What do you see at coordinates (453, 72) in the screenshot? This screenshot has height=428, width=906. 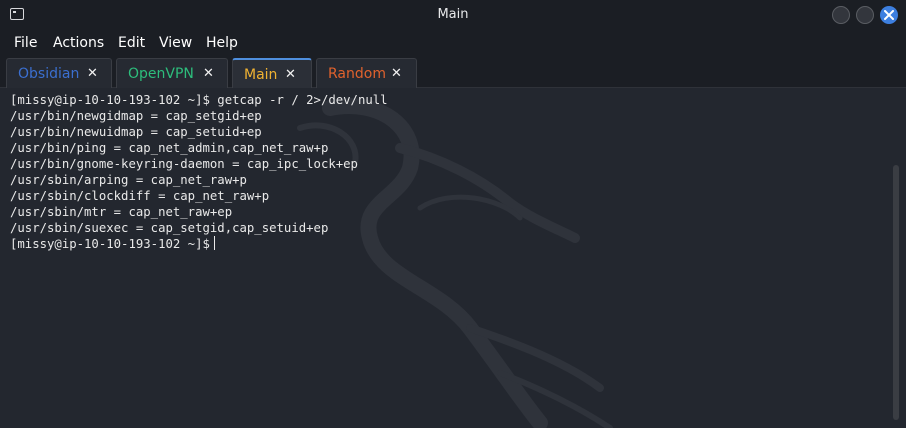 I see `tab-bar: Obsidian ✕ OpenVPN ✕ Main ✕ Random ✕` at bounding box center [453, 72].